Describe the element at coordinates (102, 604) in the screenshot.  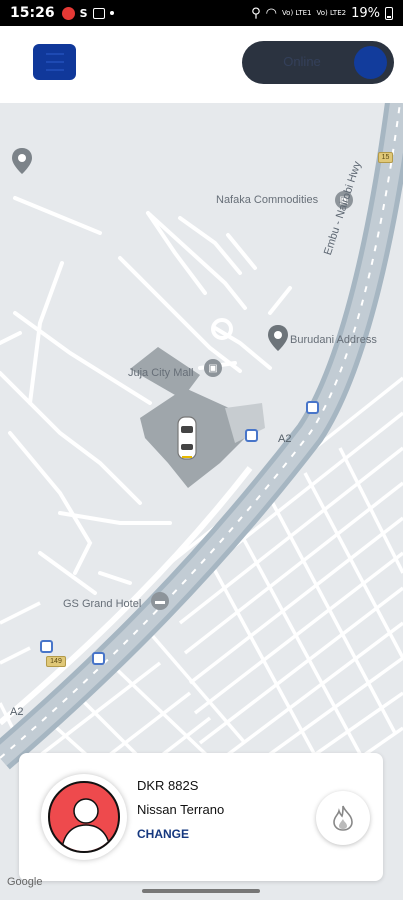
I see `map-label-gsgrand: GS Grand Hotel` at that location.